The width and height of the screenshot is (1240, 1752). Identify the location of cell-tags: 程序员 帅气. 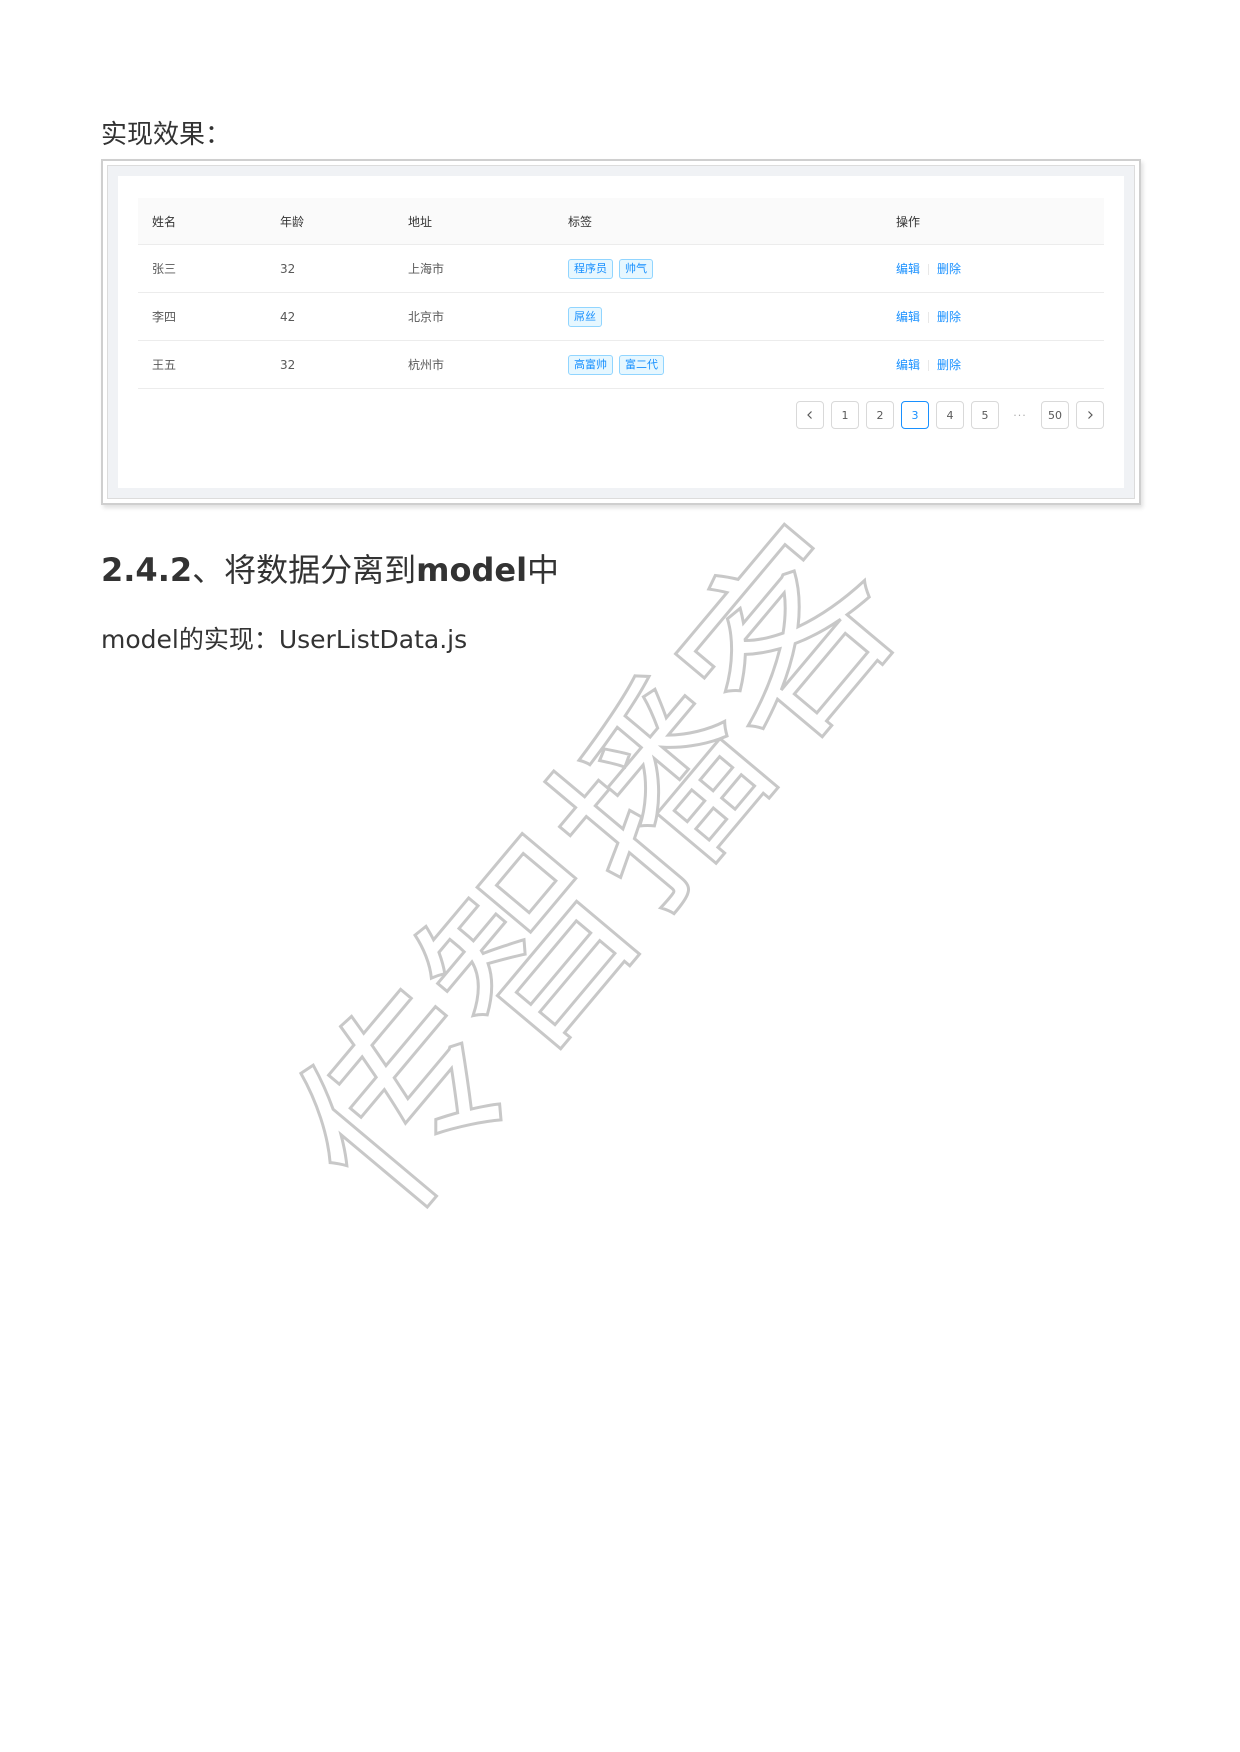
(718, 268).